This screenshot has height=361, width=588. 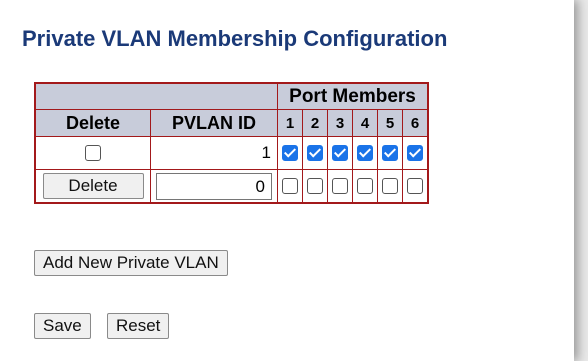 What do you see at coordinates (138, 326) in the screenshot?
I see `reset-button: Reset` at bounding box center [138, 326].